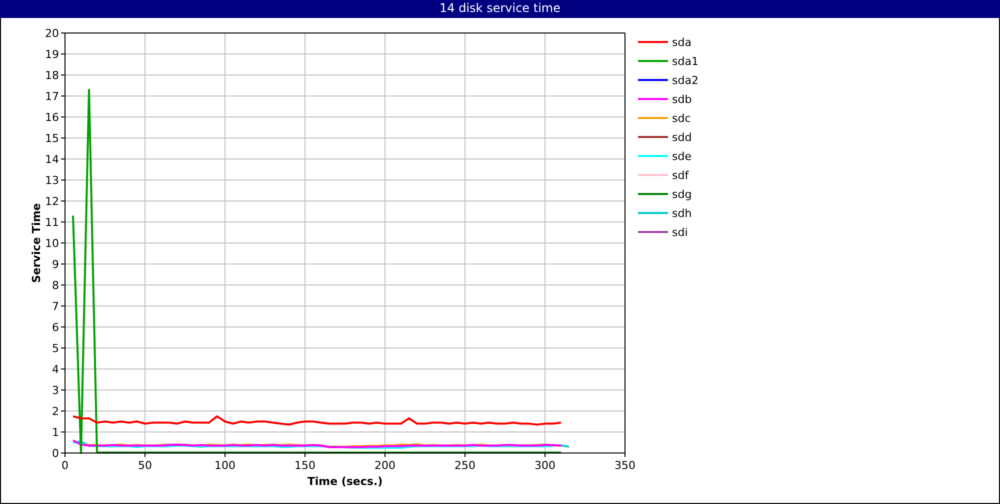 The height and width of the screenshot is (504, 1000). What do you see at coordinates (500, 9) in the screenshot?
I see `window-title: 14 disk service time` at bounding box center [500, 9].